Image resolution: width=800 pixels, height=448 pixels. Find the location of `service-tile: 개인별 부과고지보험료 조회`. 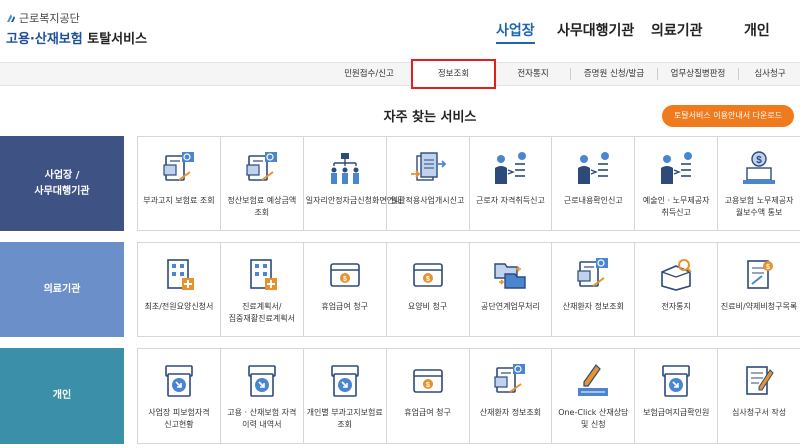

service-tile: 개인별 부과고지보험료 조회 is located at coordinates (344, 396).